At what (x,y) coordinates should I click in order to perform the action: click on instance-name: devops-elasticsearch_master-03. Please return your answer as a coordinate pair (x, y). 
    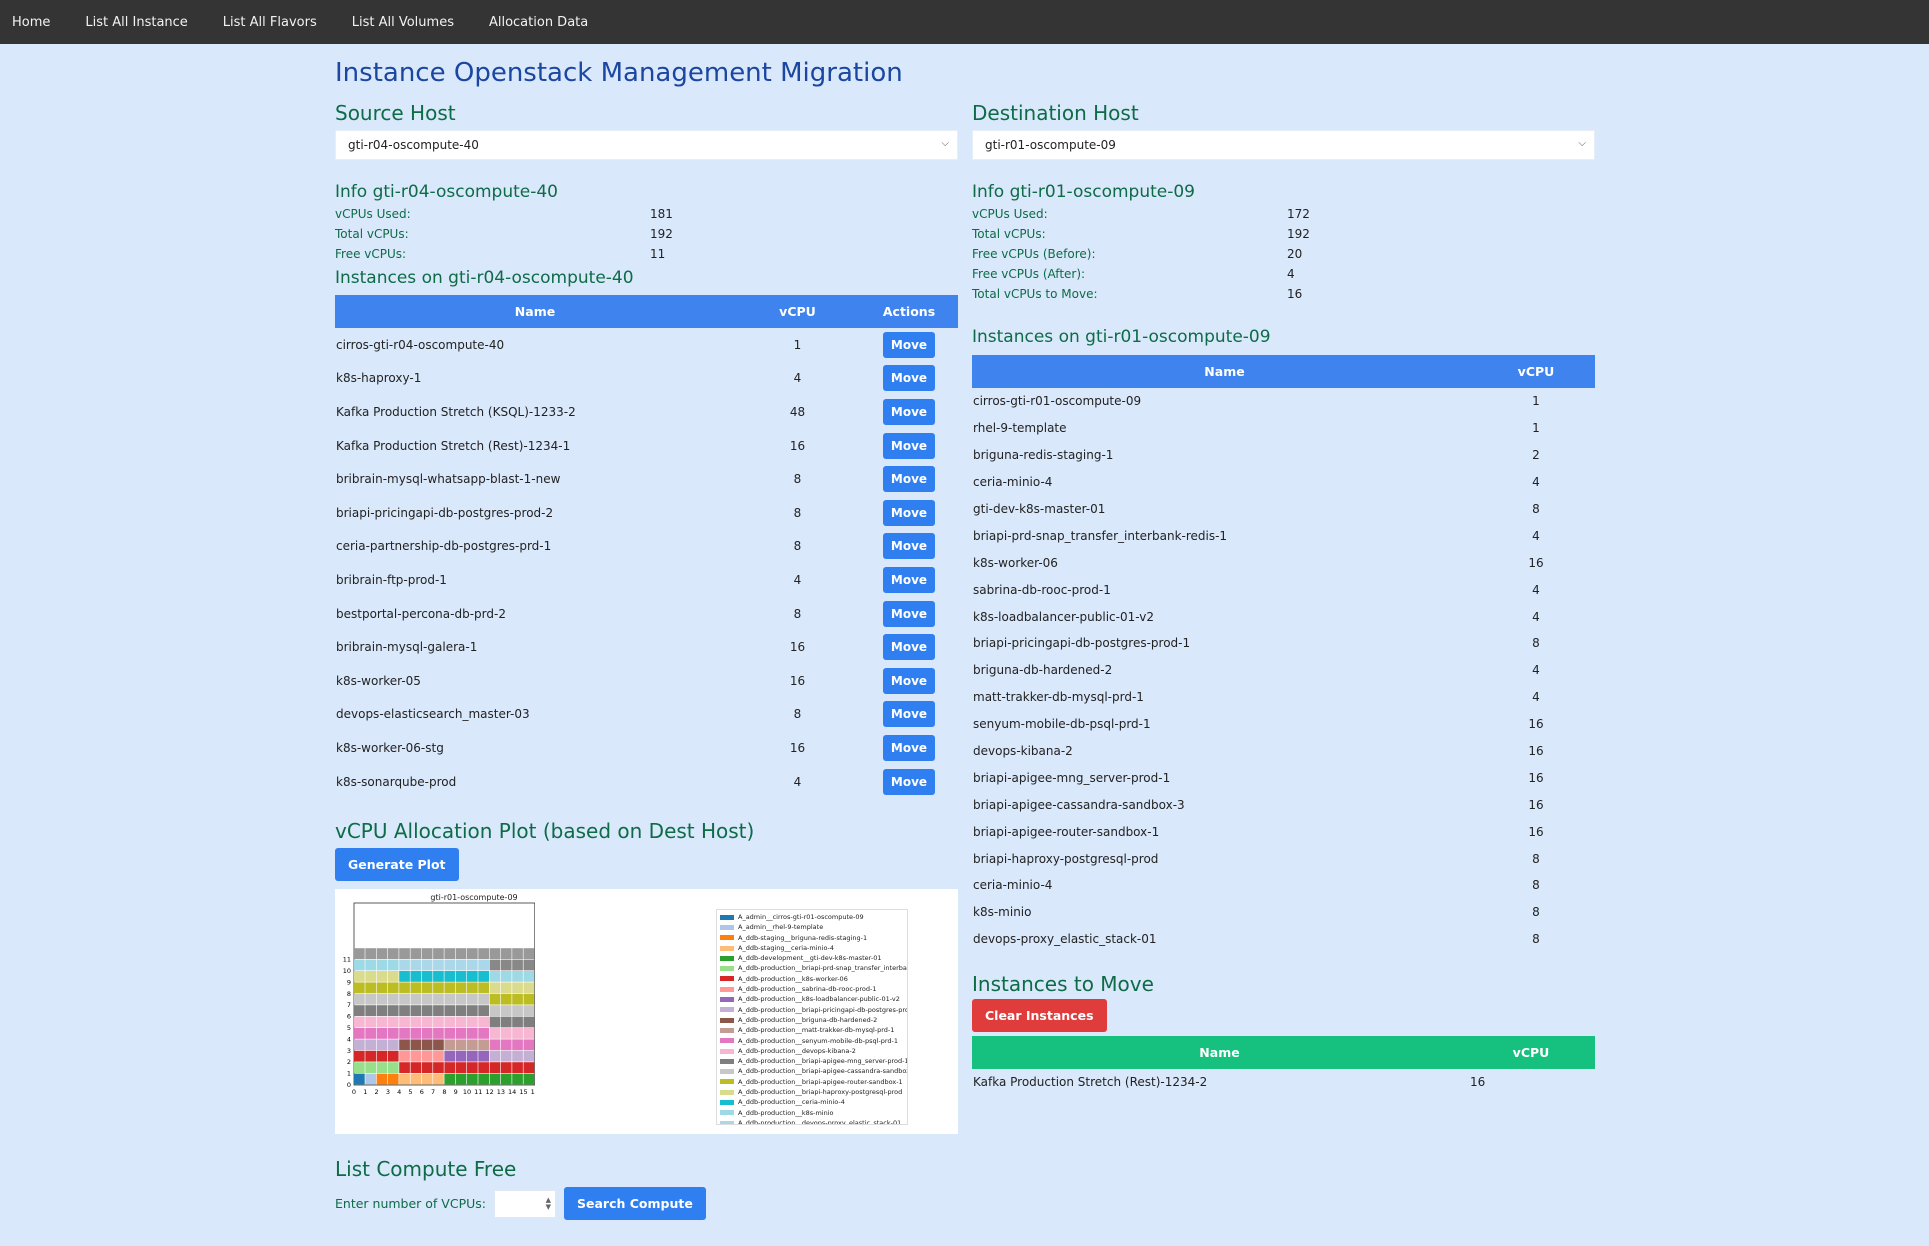
    Looking at the image, I should click on (433, 714).